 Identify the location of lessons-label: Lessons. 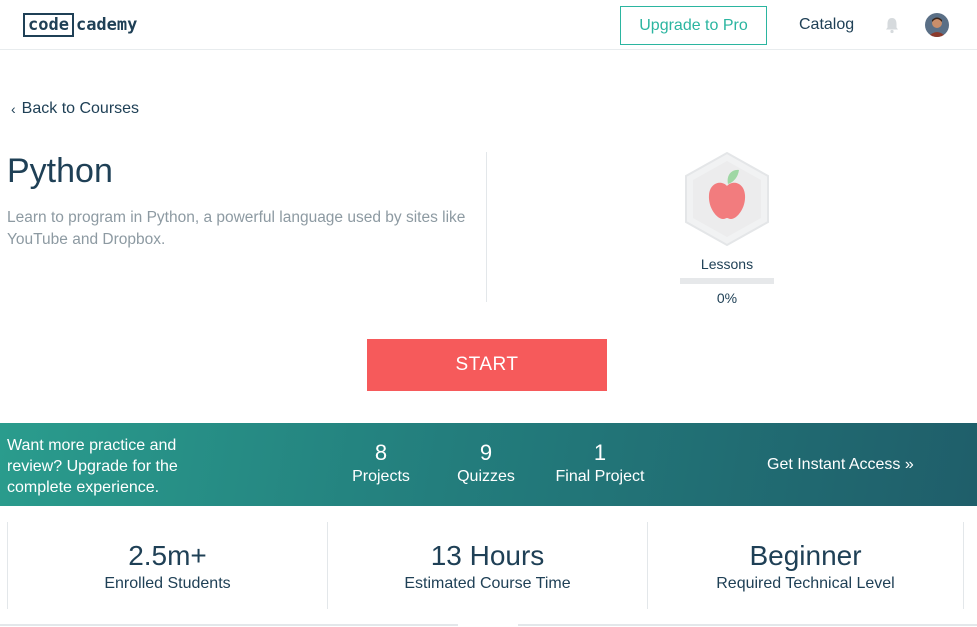
(727, 264).